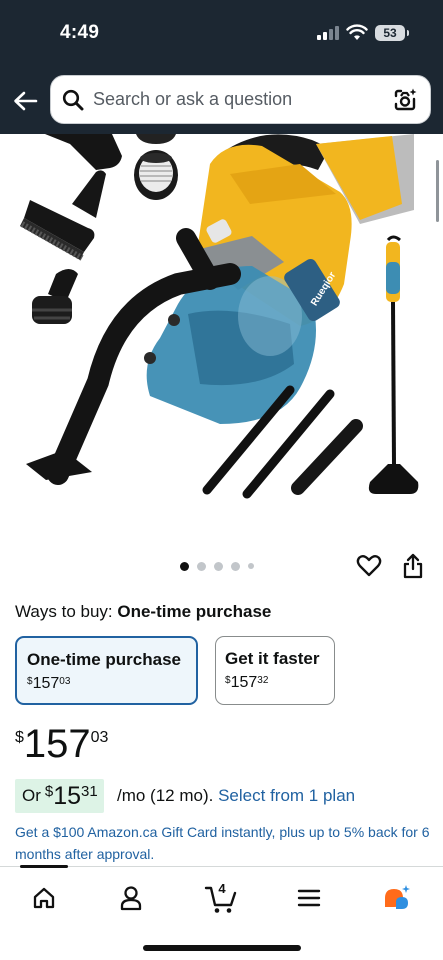 Image resolution: width=443 pixels, height=960 pixels. Describe the element at coordinates (369, 566) in the screenshot. I see `heart-icon` at that location.